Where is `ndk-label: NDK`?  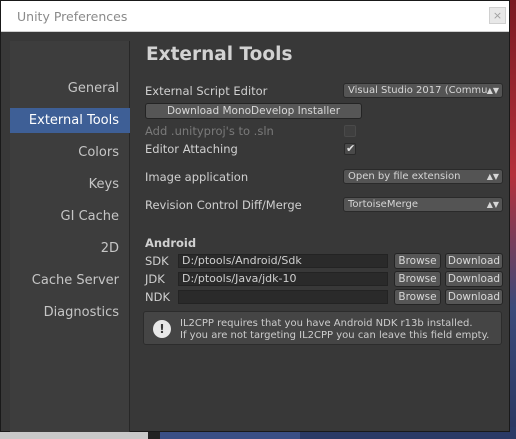
ndk-label: NDK is located at coordinates (157, 297).